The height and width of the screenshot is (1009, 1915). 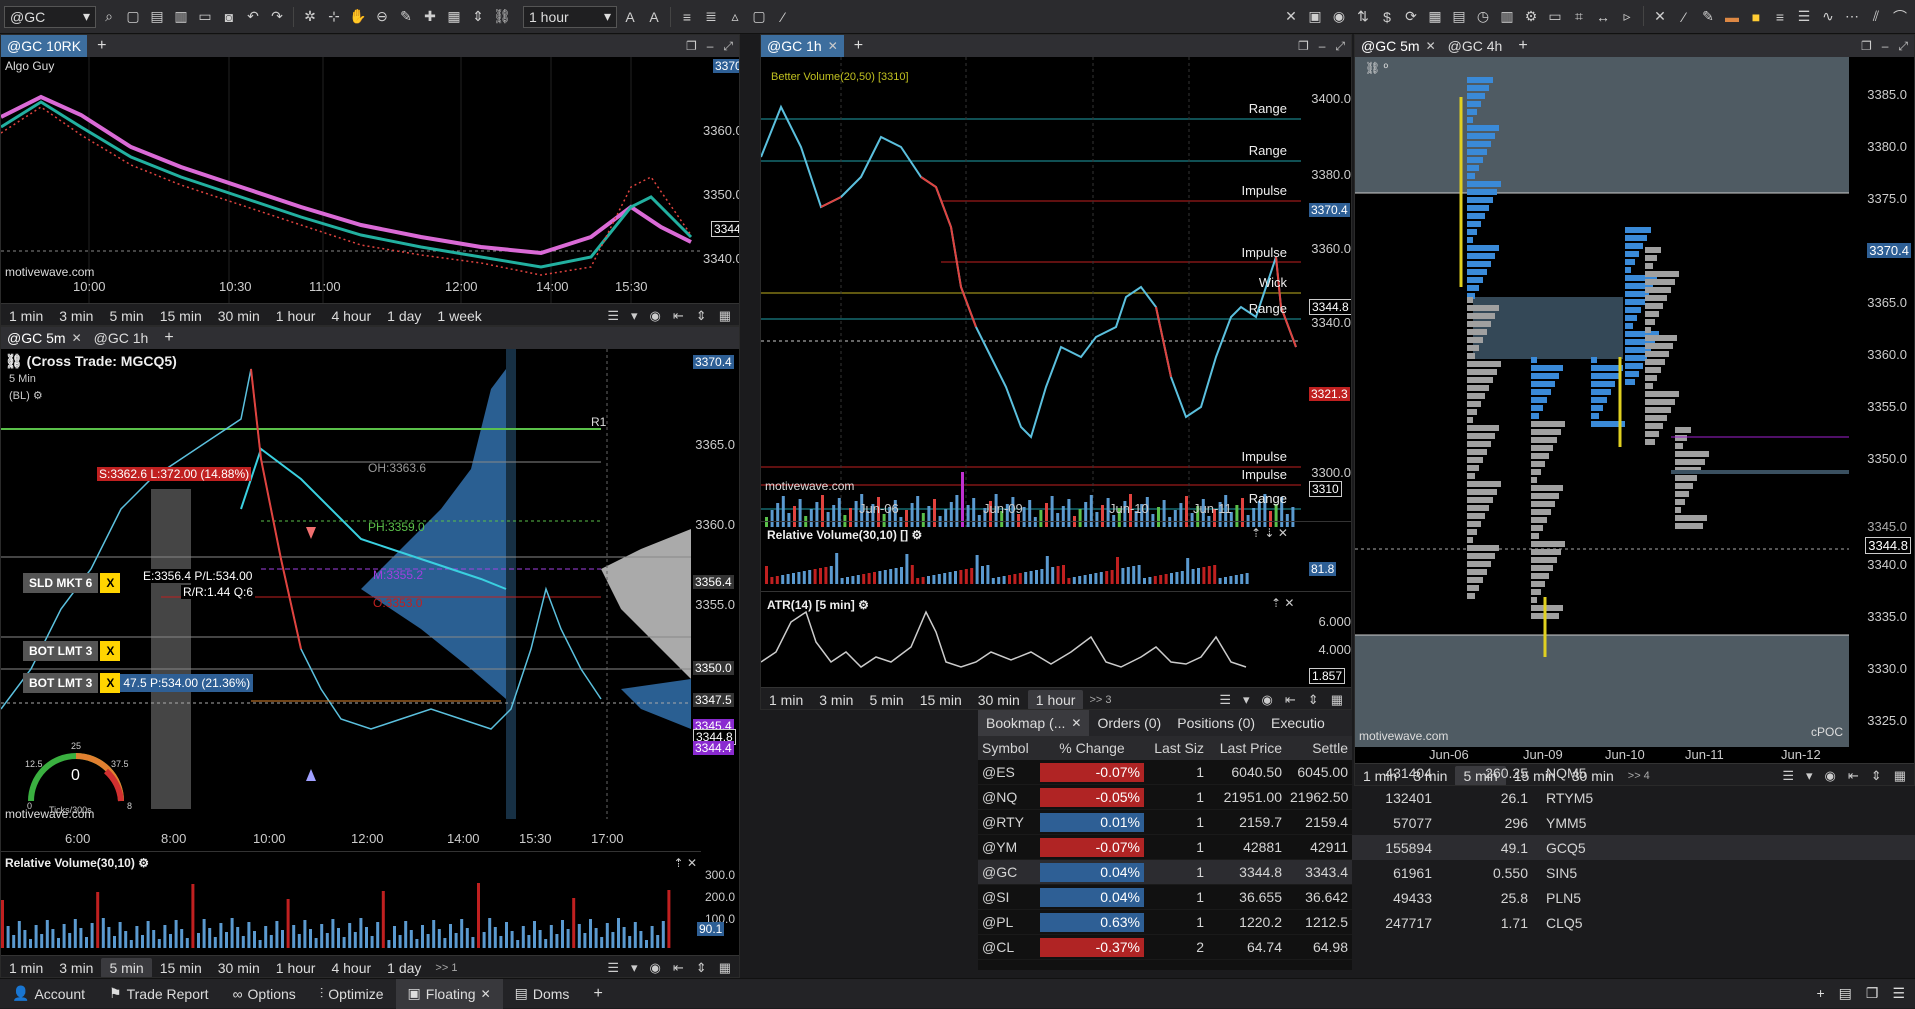 I want to click on tab-executions: Executio, so click(x=1298, y=723).